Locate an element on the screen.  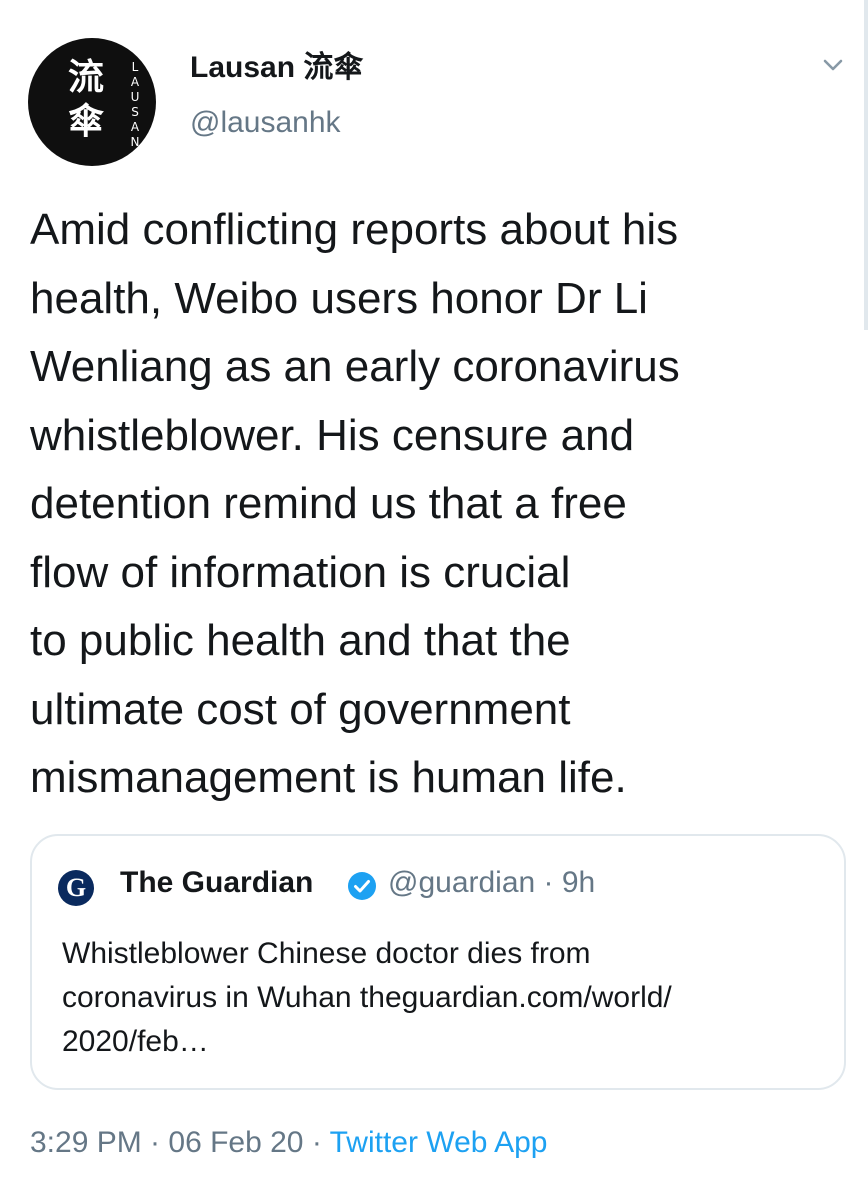
quoted-author-name: The Guardian is located at coordinates (217, 882).